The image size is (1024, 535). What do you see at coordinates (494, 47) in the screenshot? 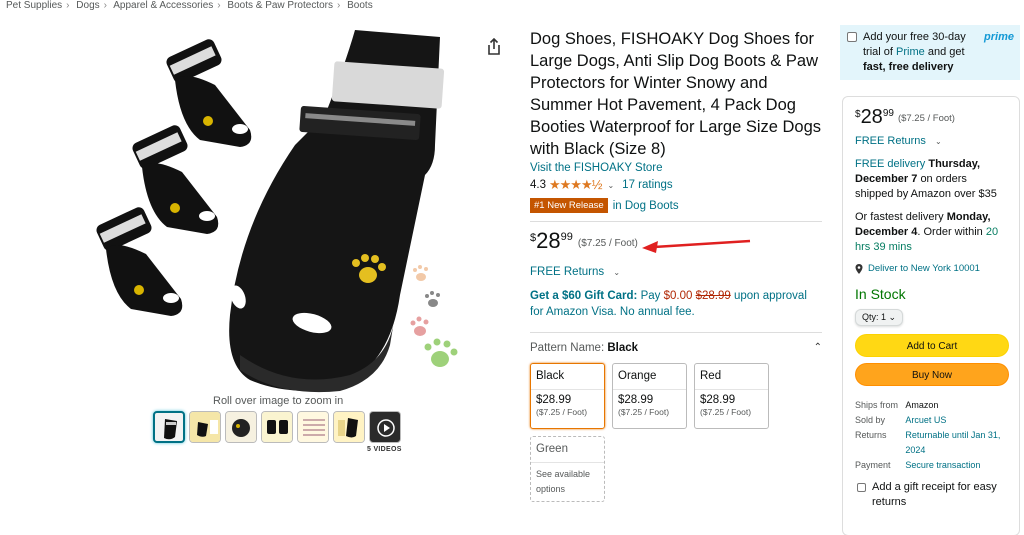
I see `share-icon` at bounding box center [494, 47].